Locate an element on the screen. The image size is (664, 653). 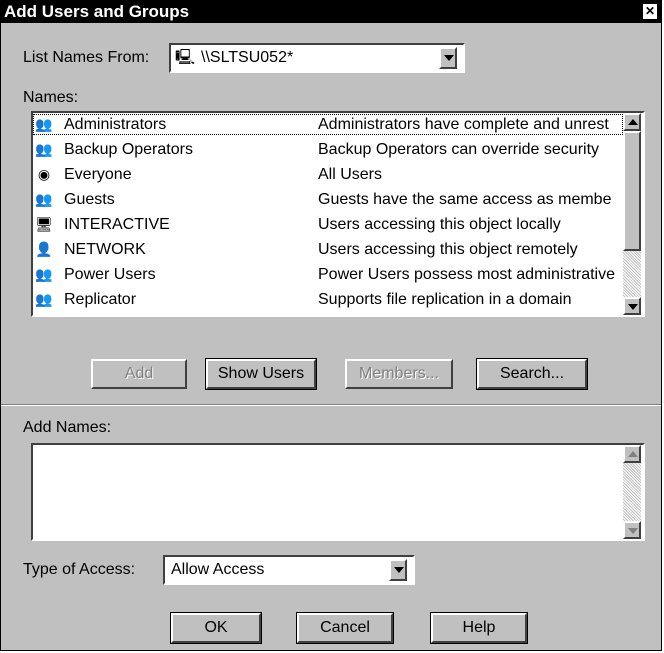
item-description: Power Users possess most administrative is located at coordinates (466, 274).